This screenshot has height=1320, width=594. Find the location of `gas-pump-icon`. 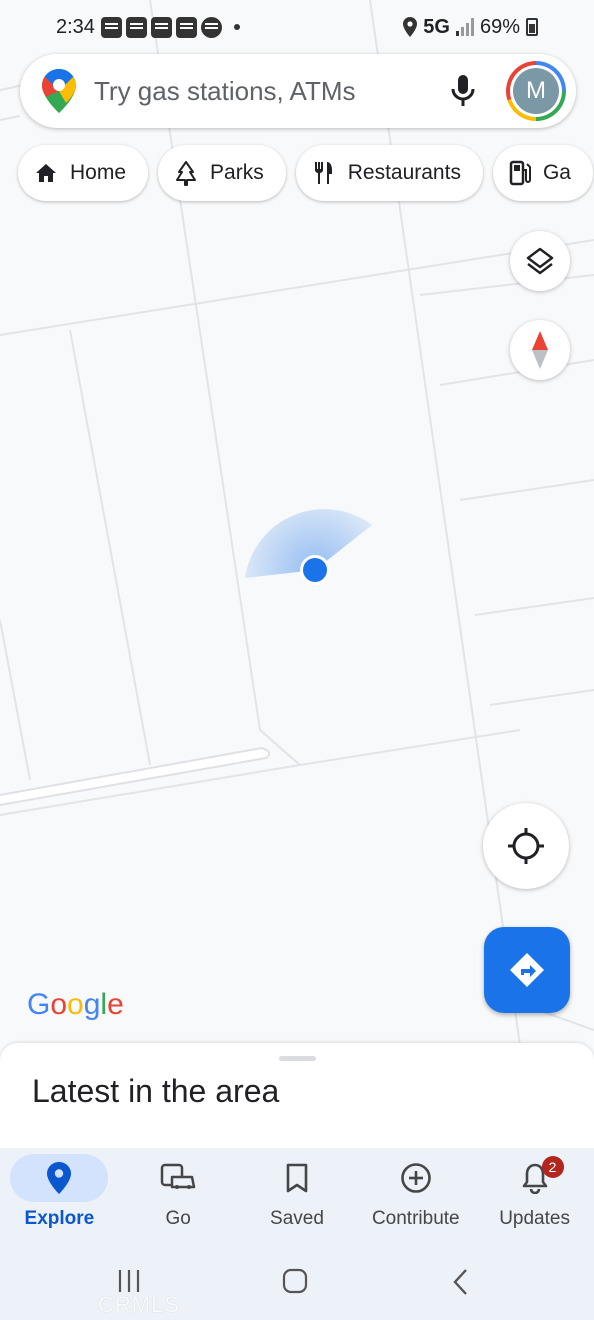

gas-pump-icon is located at coordinates (520, 173).